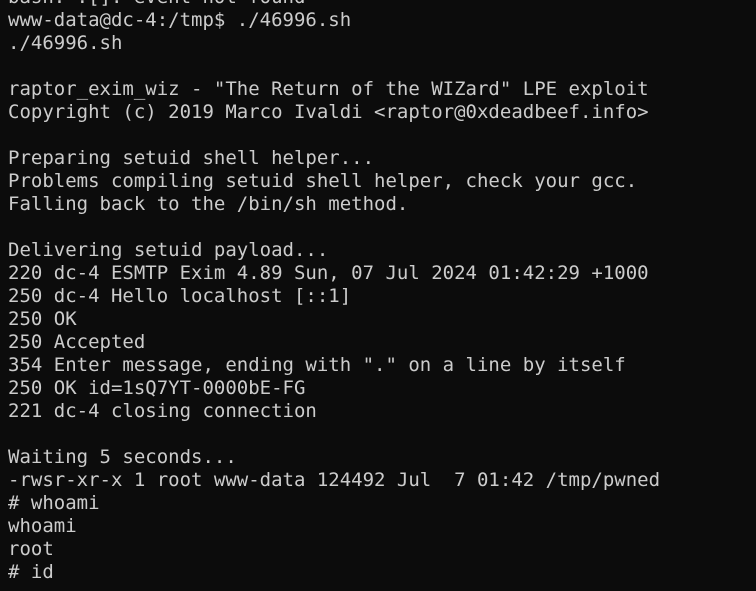 This screenshot has width=756, height=591. Describe the element at coordinates (180, 296) in the screenshot. I see `terminal-line: 250 dc-4 Hello localhost [::1]` at that location.